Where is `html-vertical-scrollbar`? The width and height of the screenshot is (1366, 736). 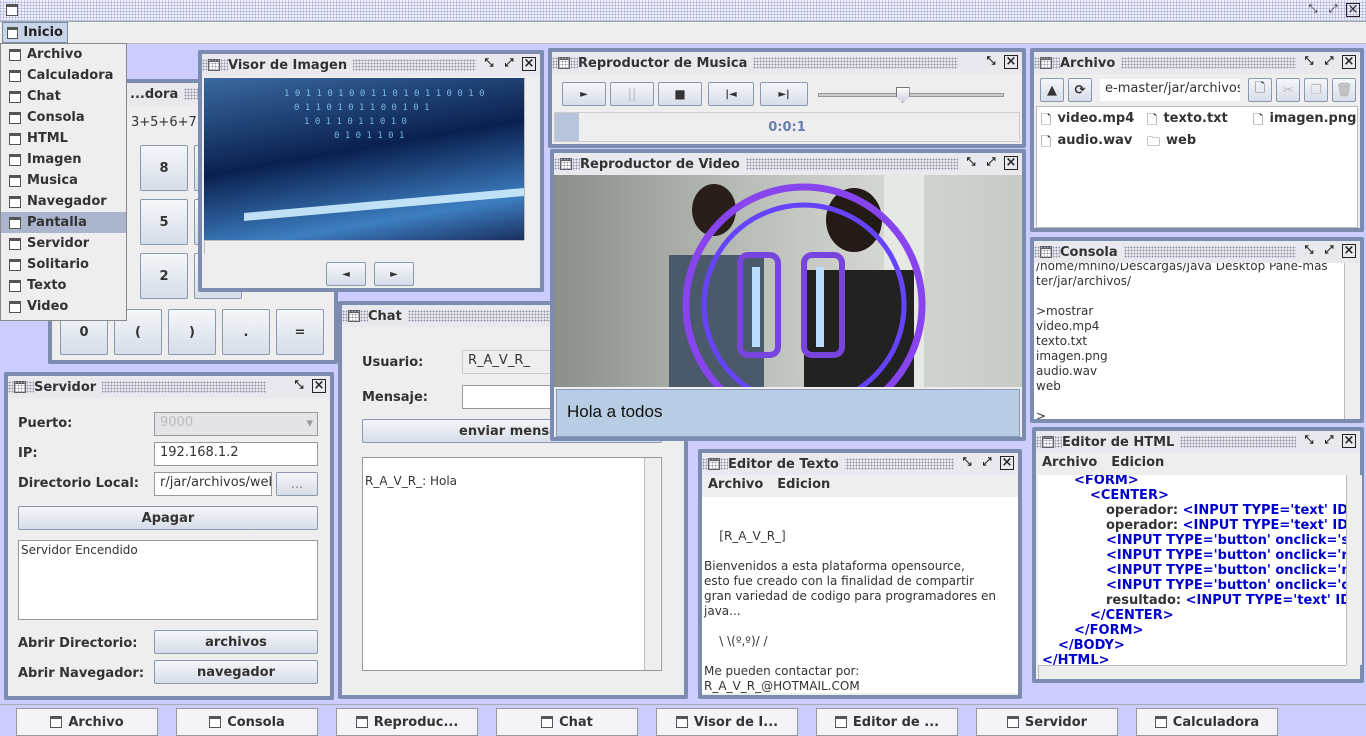 html-vertical-scrollbar is located at coordinates (1354, 570).